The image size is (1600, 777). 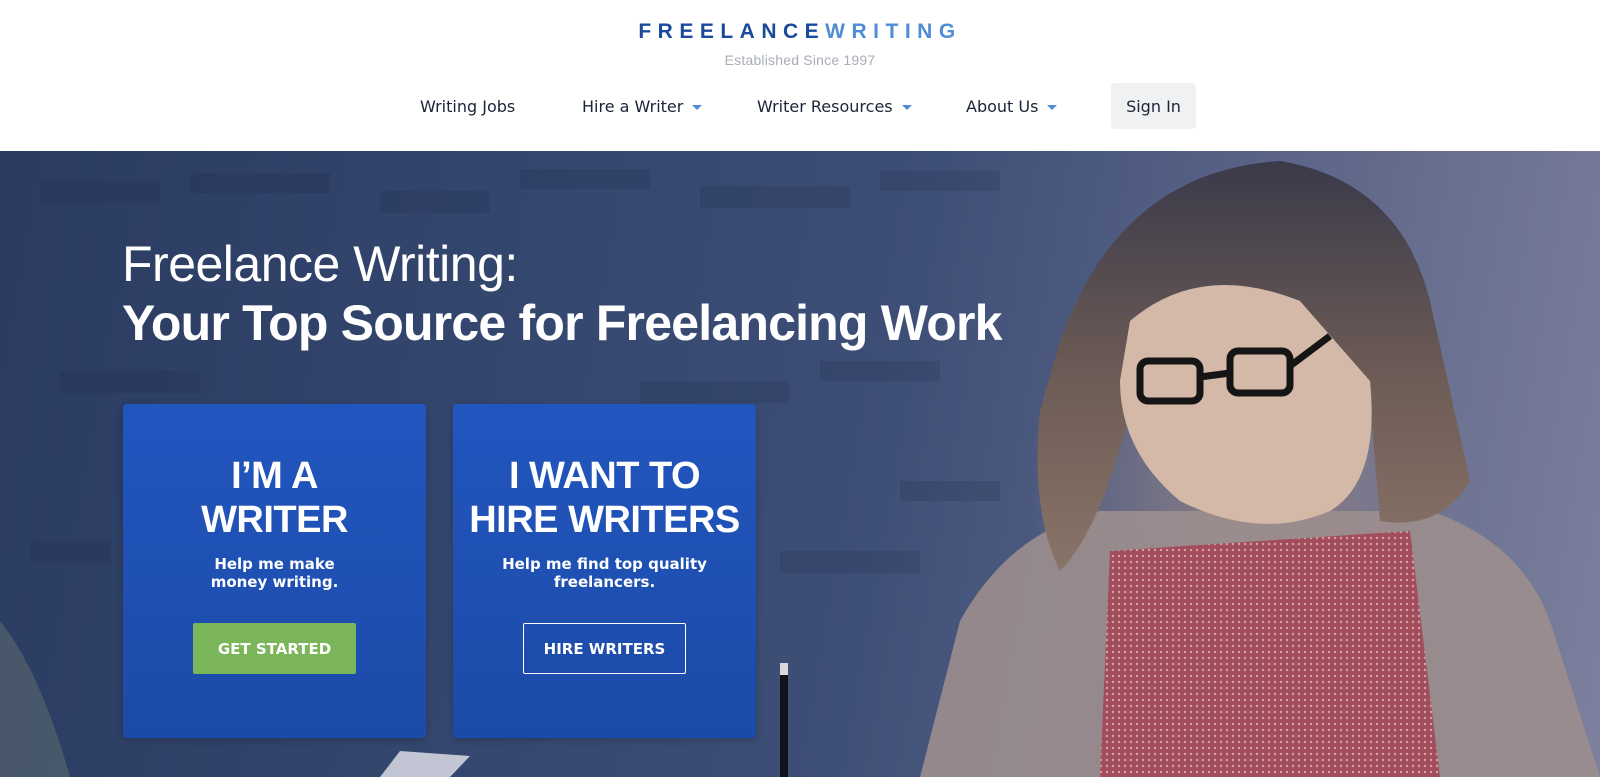 I want to click on writer-card-title: I’M A WRITER, so click(x=274, y=498).